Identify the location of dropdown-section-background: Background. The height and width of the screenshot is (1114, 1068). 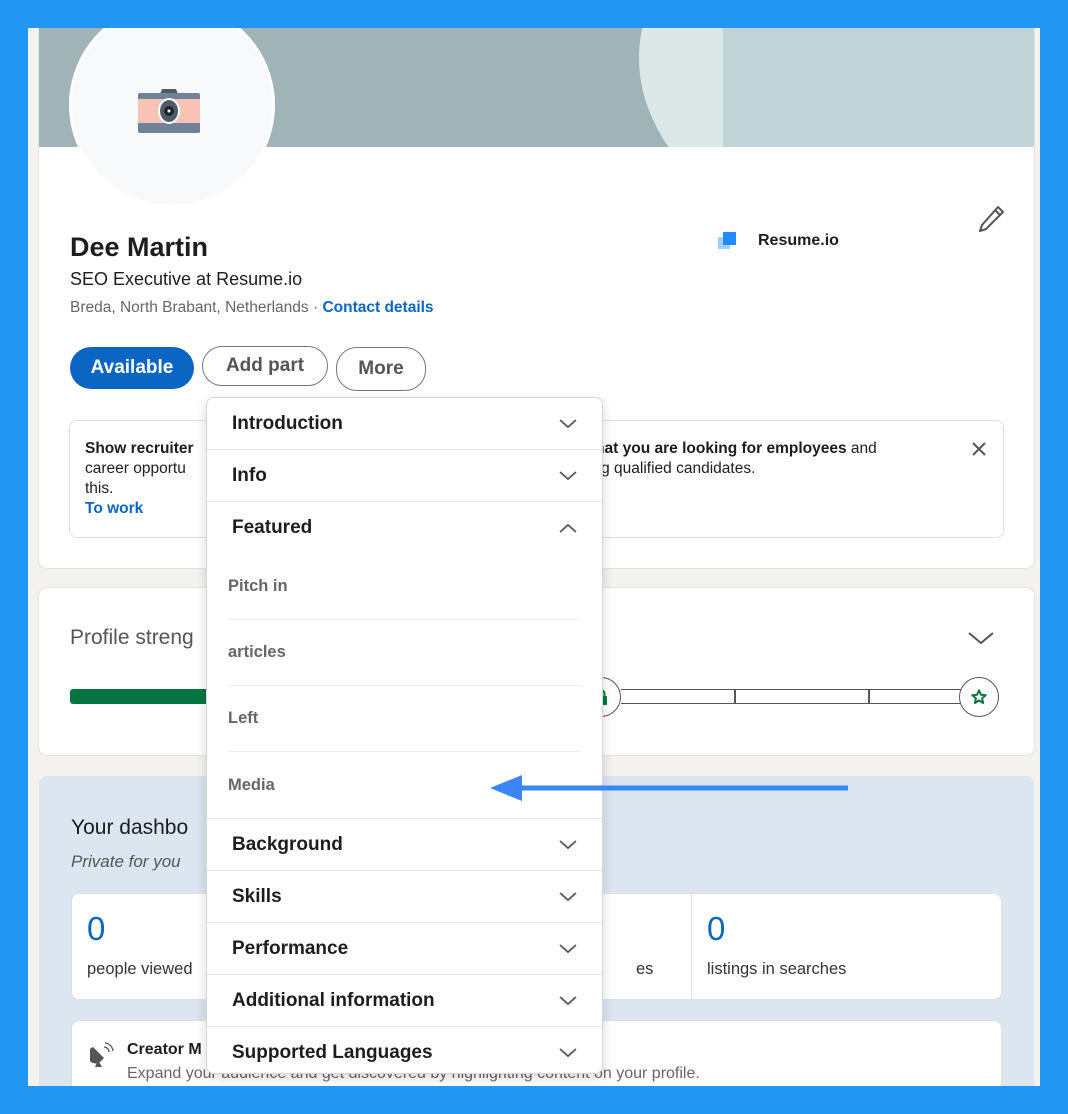
(404, 845).